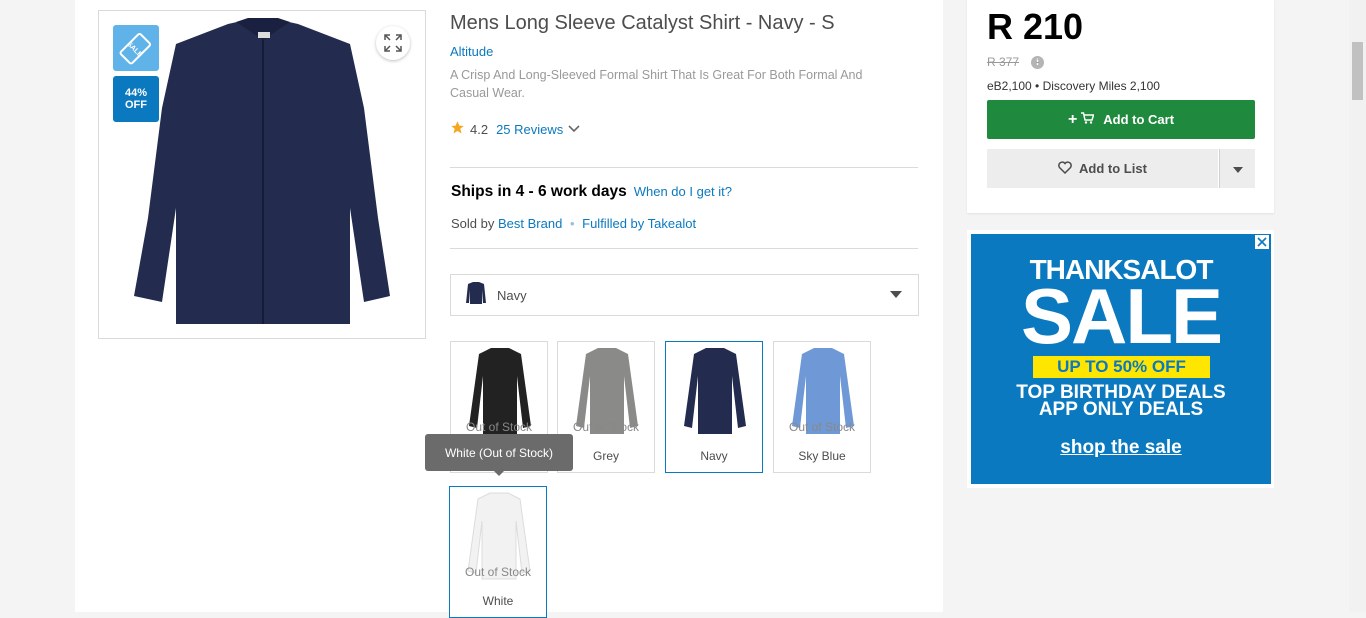 The height and width of the screenshot is (618, 1366). Describe the element at coordinates (1121, 316) in the screenshot. I see `ad-line-2: SALE` at that location.